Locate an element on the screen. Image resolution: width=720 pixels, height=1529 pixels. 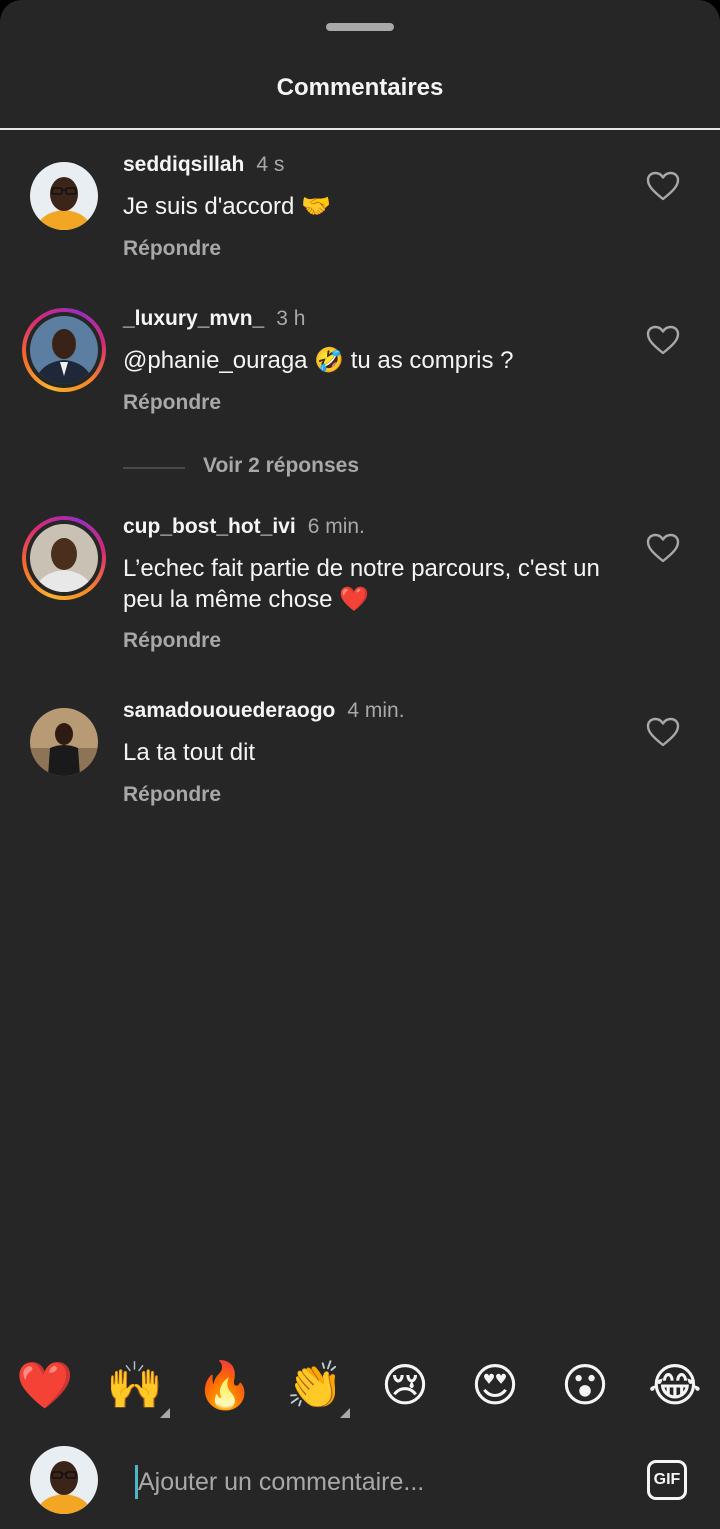
comment-time: 4 s is located at coordinates (270, 164).